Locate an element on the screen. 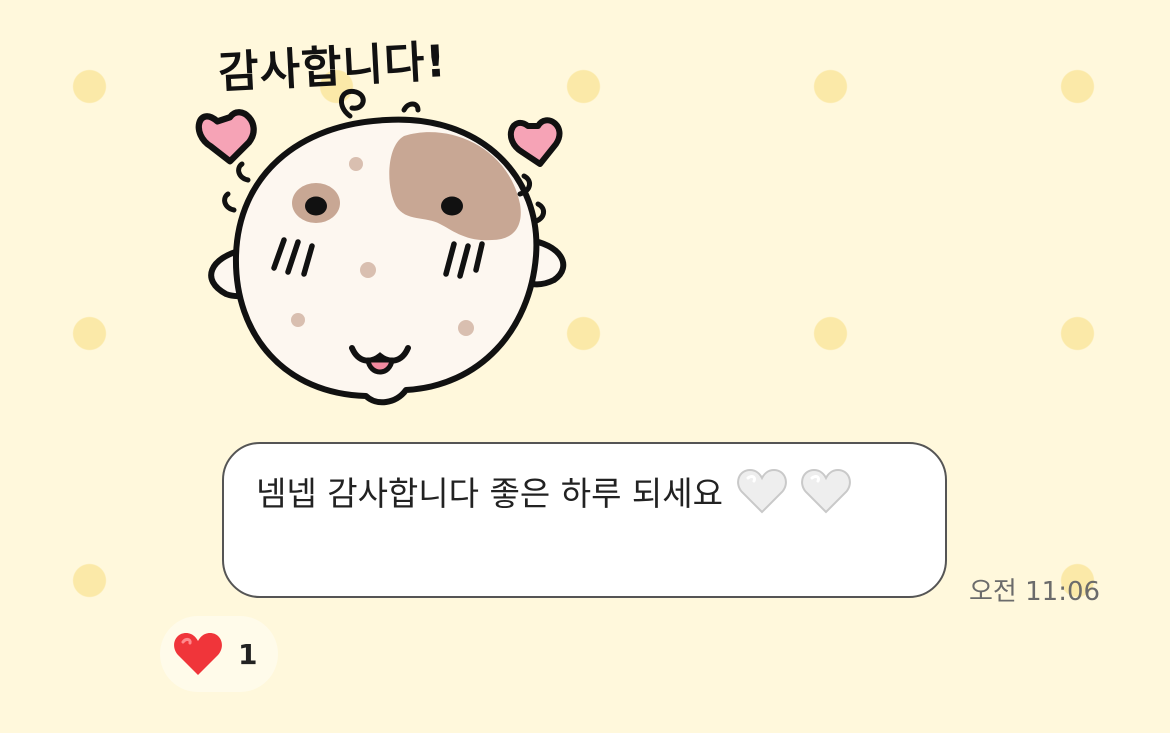 The width and height of the screenshot is (1170, 733). message-text-line: 넴넵 감사합니다 좋은 하루 되세요 is located at coordinates (585, 494).